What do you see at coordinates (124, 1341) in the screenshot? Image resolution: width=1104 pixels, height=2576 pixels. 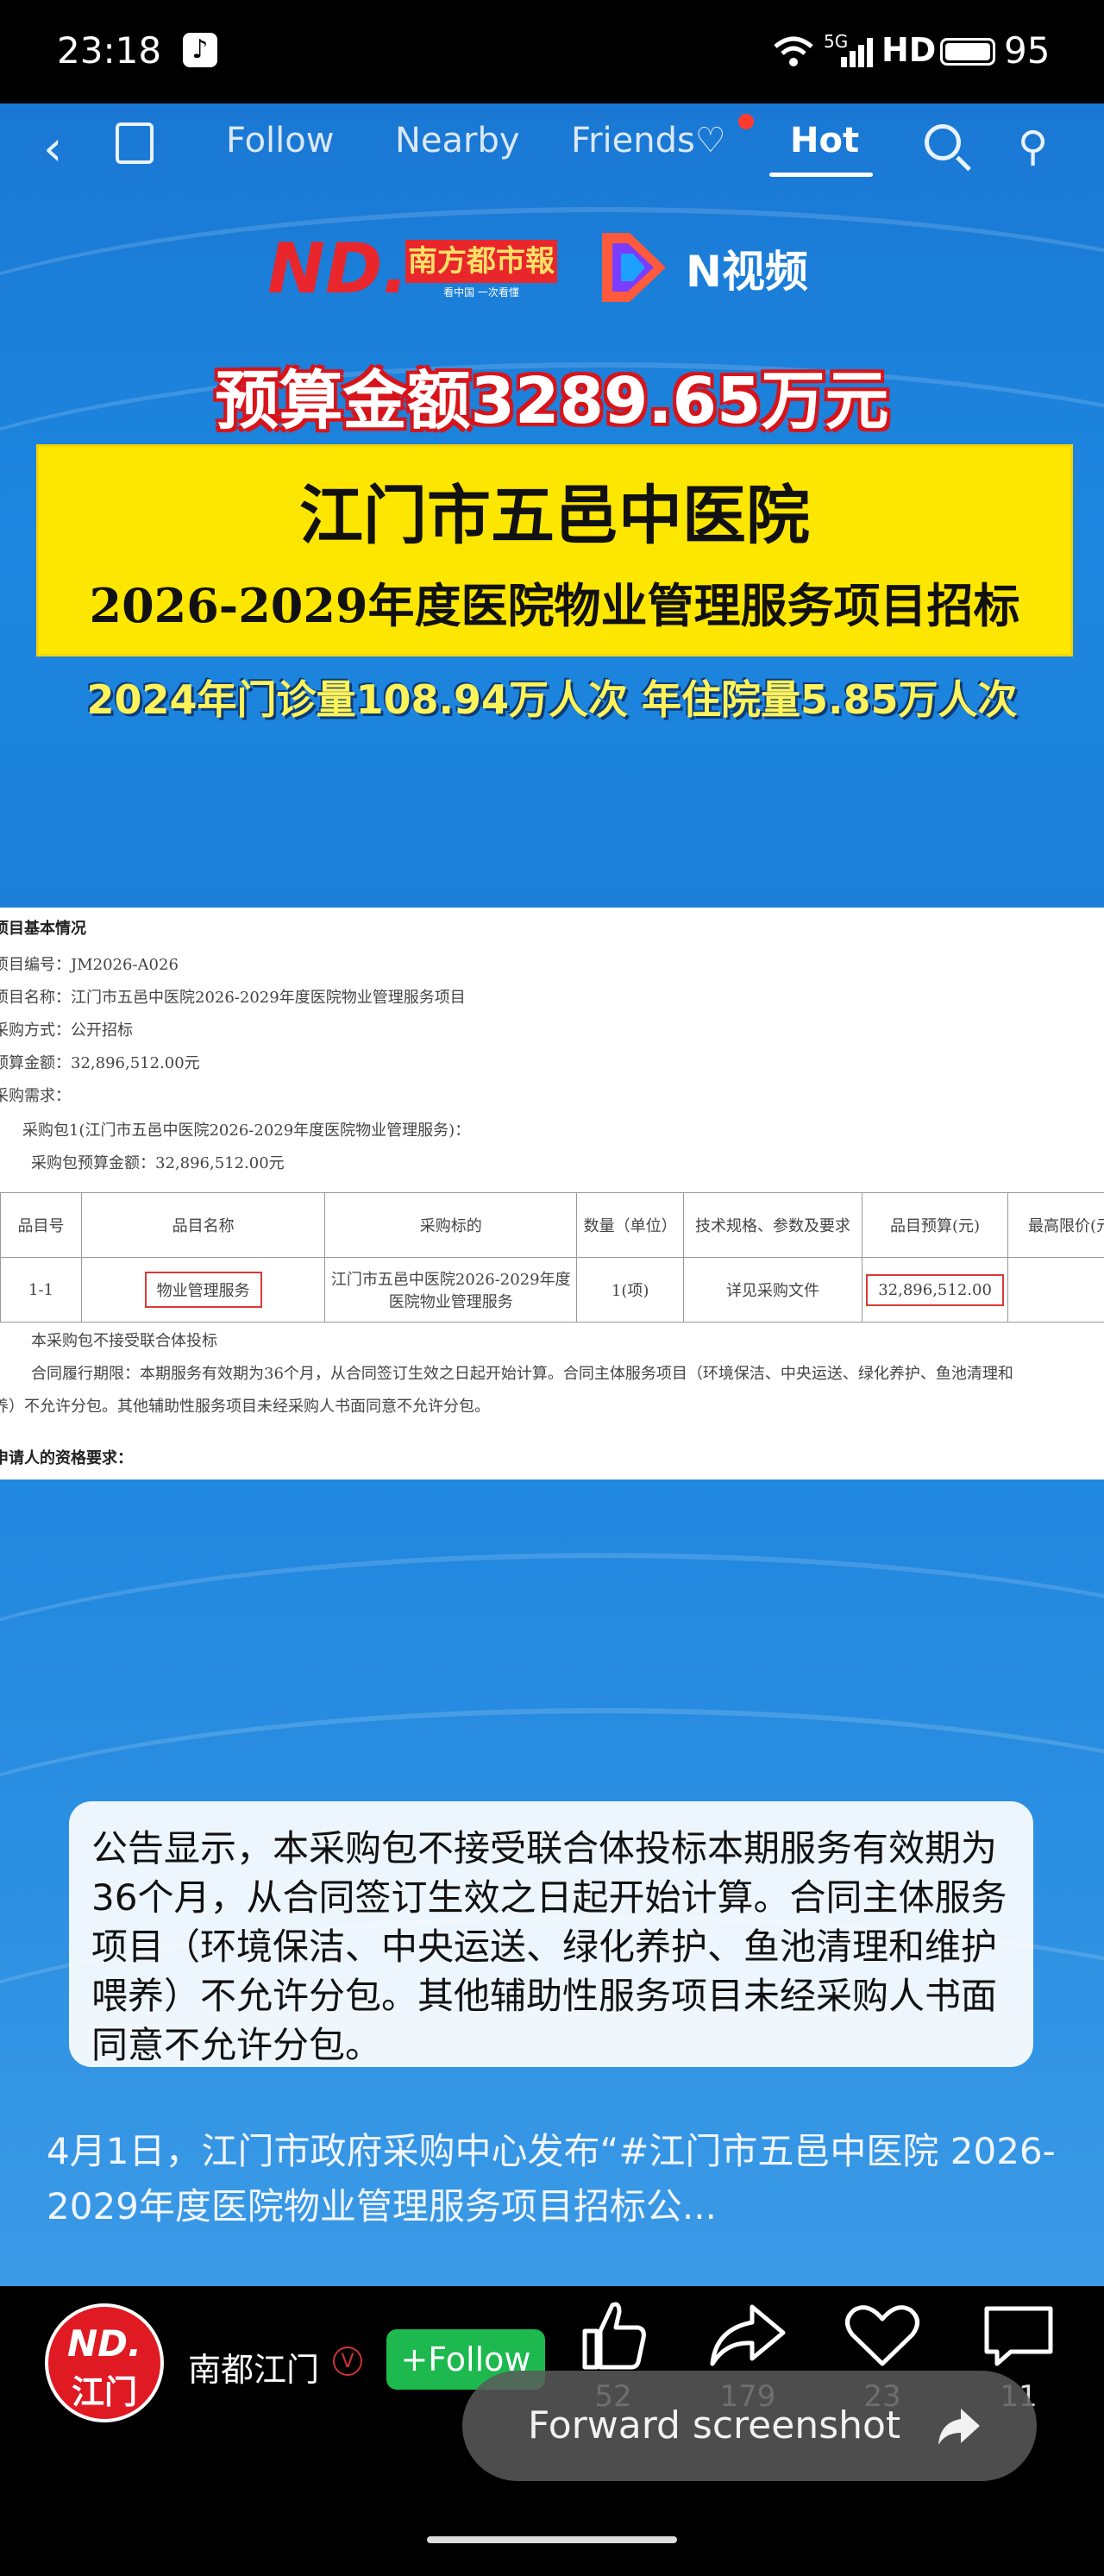 I see `doc-note: 本采购包不接受联合体投标` at bounding box center [124, 1341].